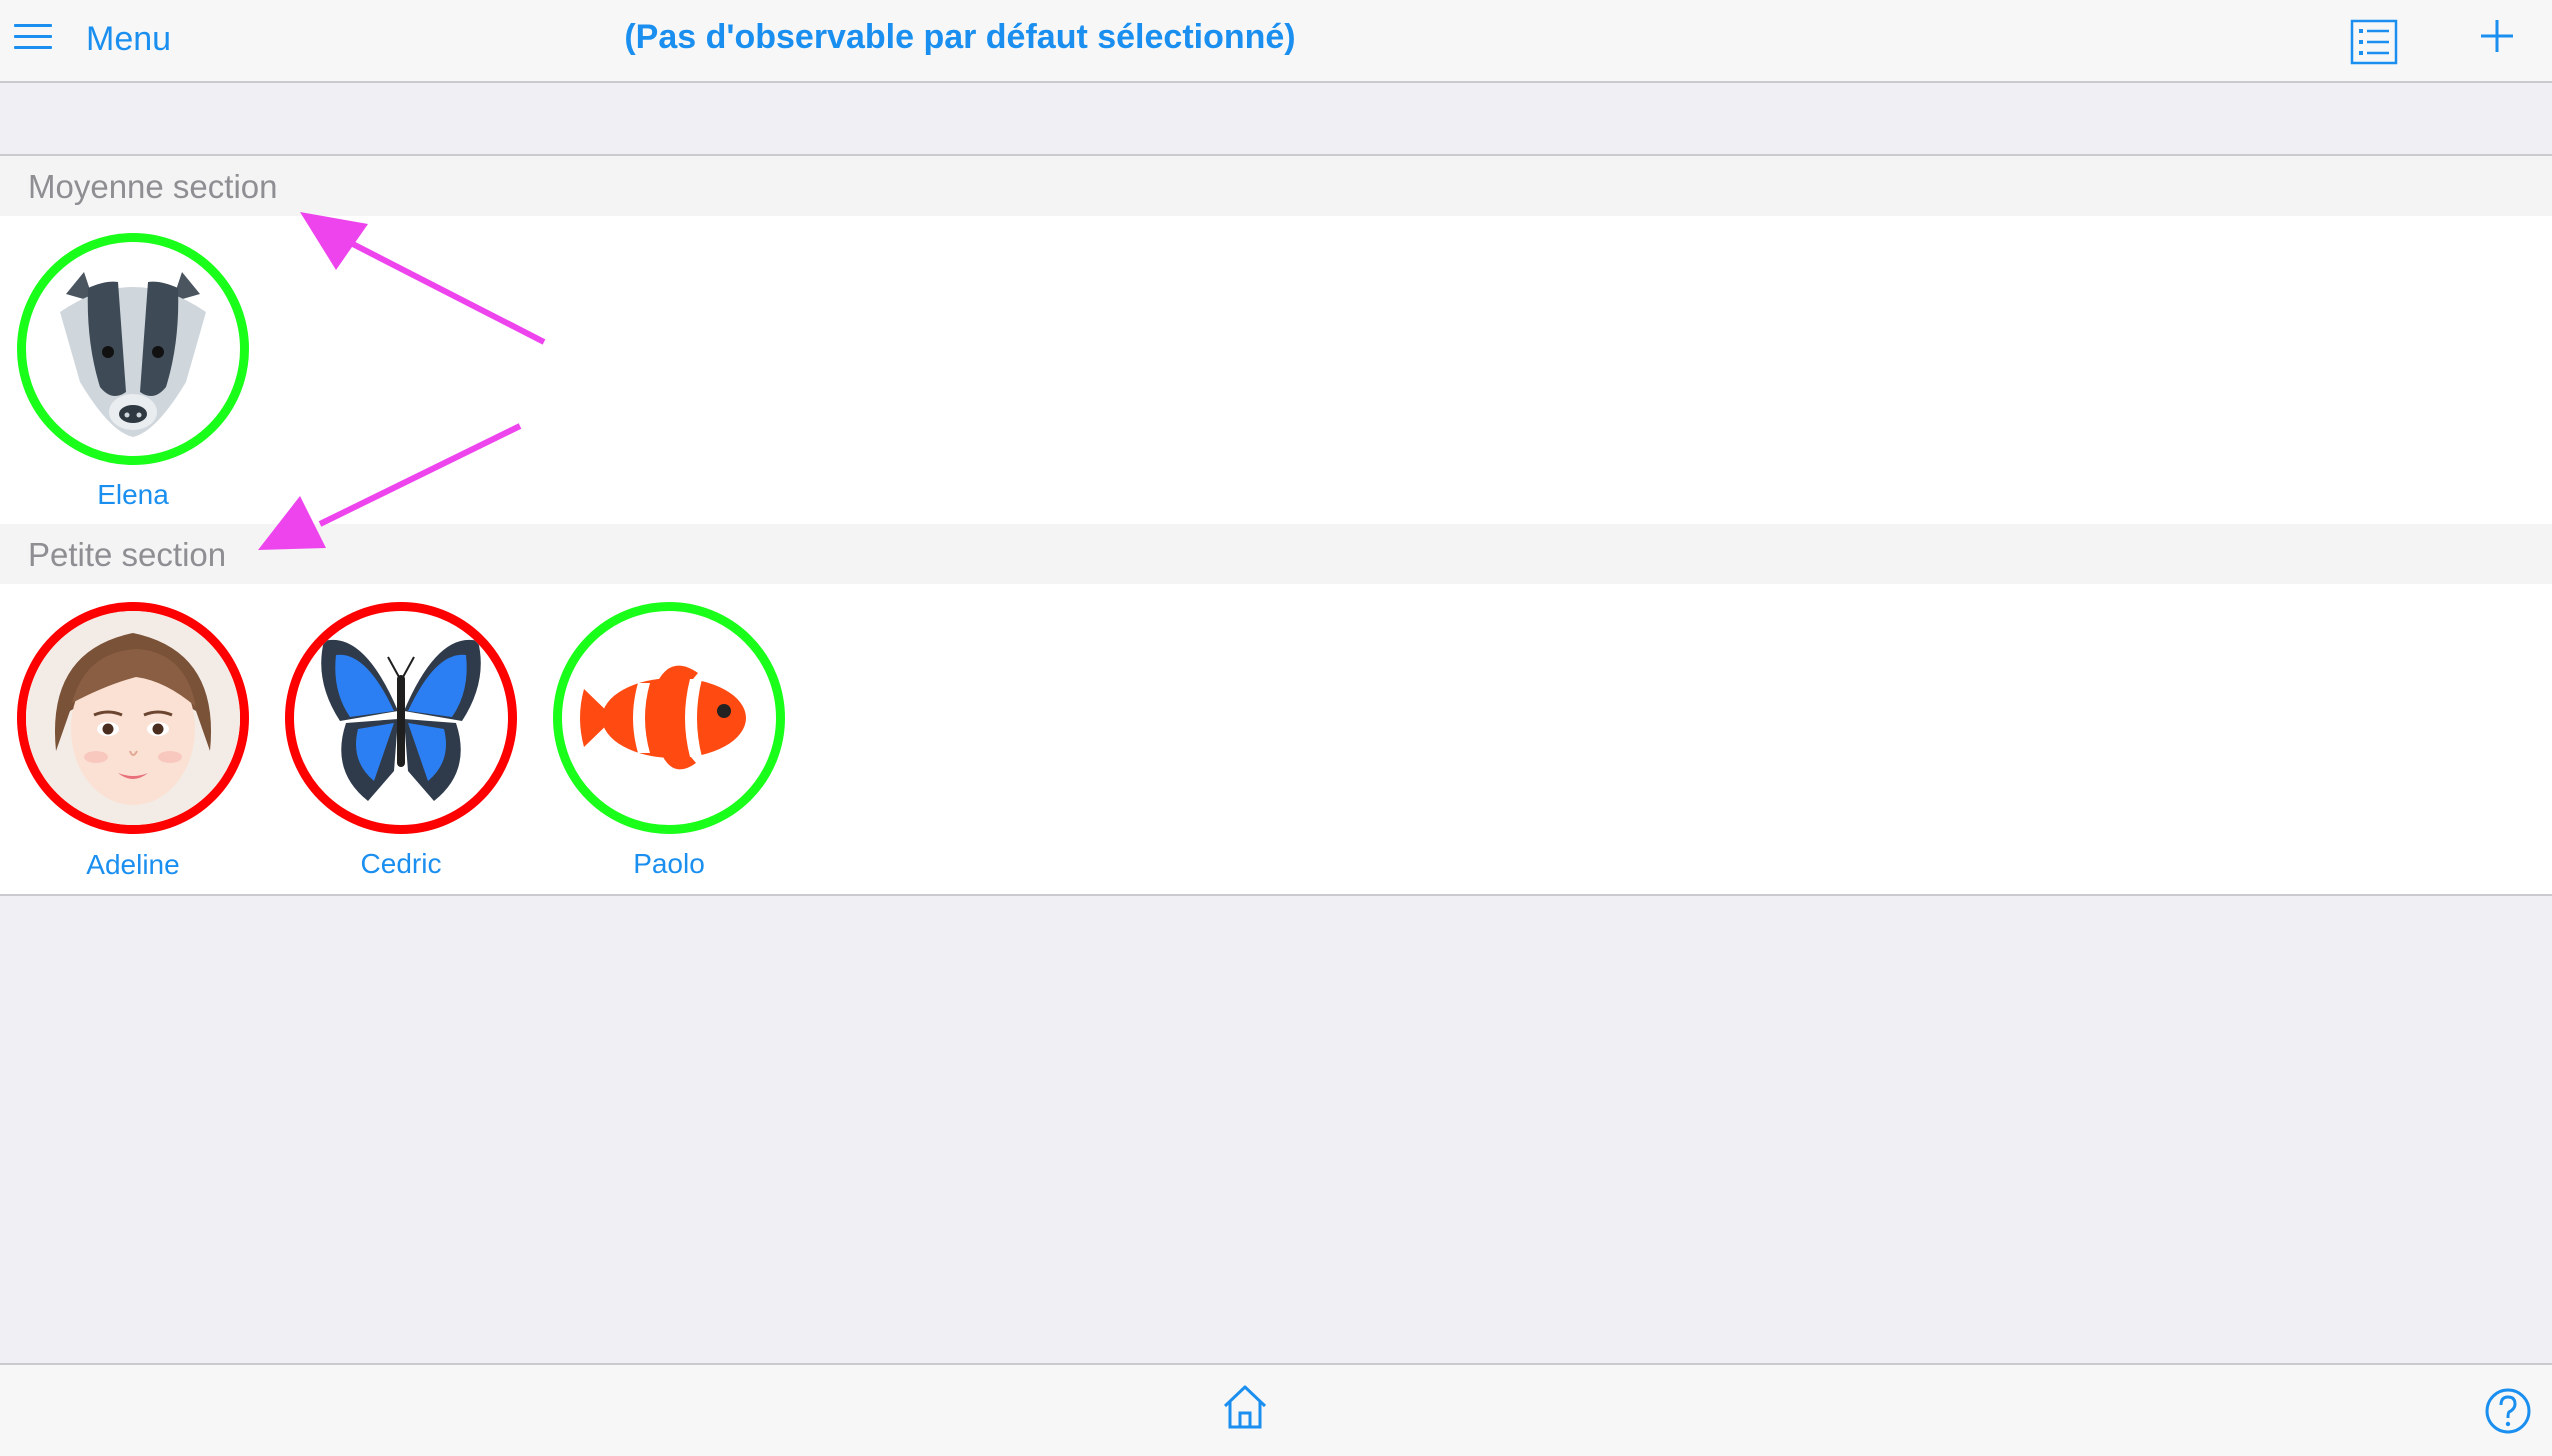 This screenshot has height=1456, width=2552. I want to click on clownfish-icon, so click(663, 717).